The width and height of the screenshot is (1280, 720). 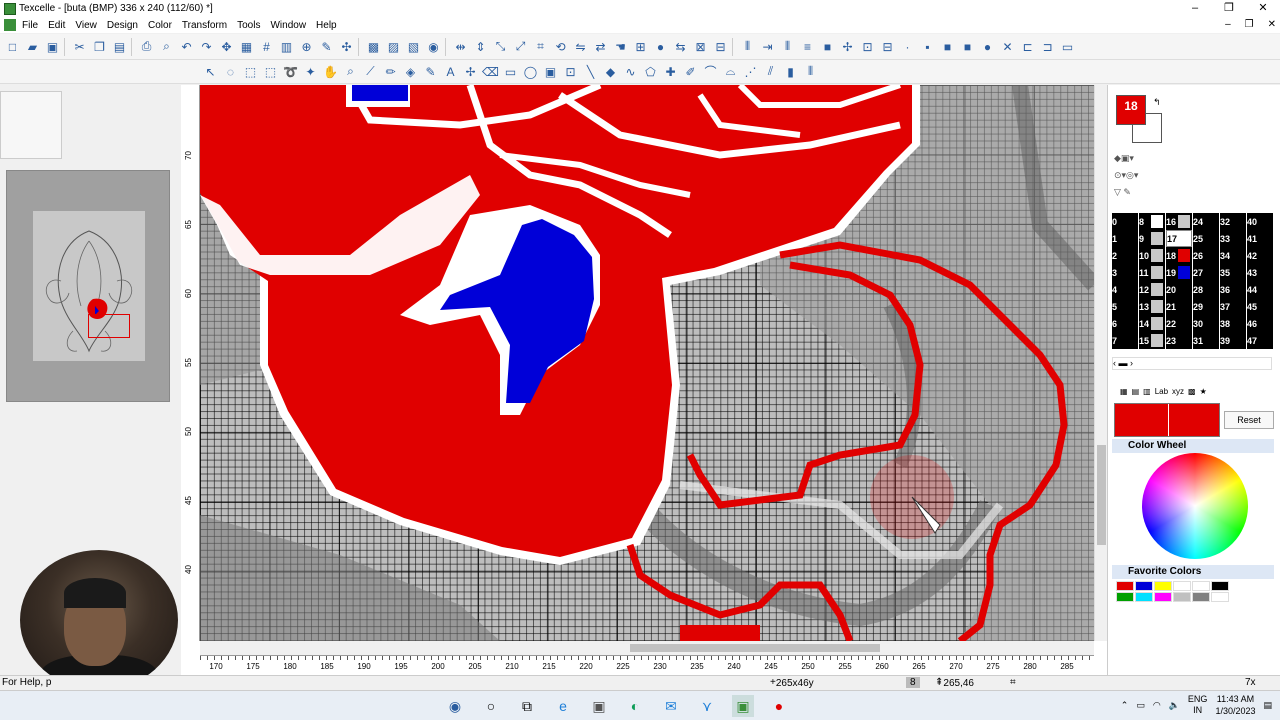 What do you see at coordinates (671, 706) in the screenshot?
I see `mail-icon: ✉` at bounding box center [671, 706].